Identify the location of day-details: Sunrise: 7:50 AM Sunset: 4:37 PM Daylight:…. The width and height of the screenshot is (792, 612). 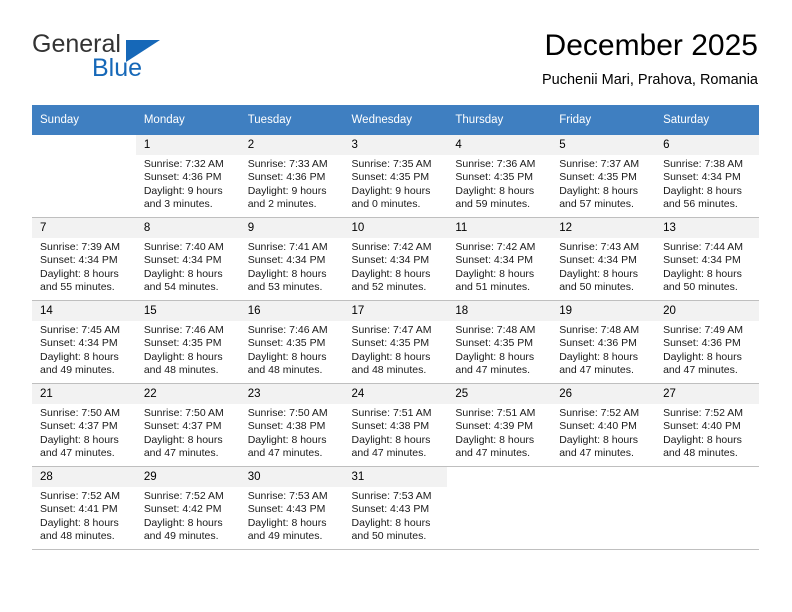
(188, 432).